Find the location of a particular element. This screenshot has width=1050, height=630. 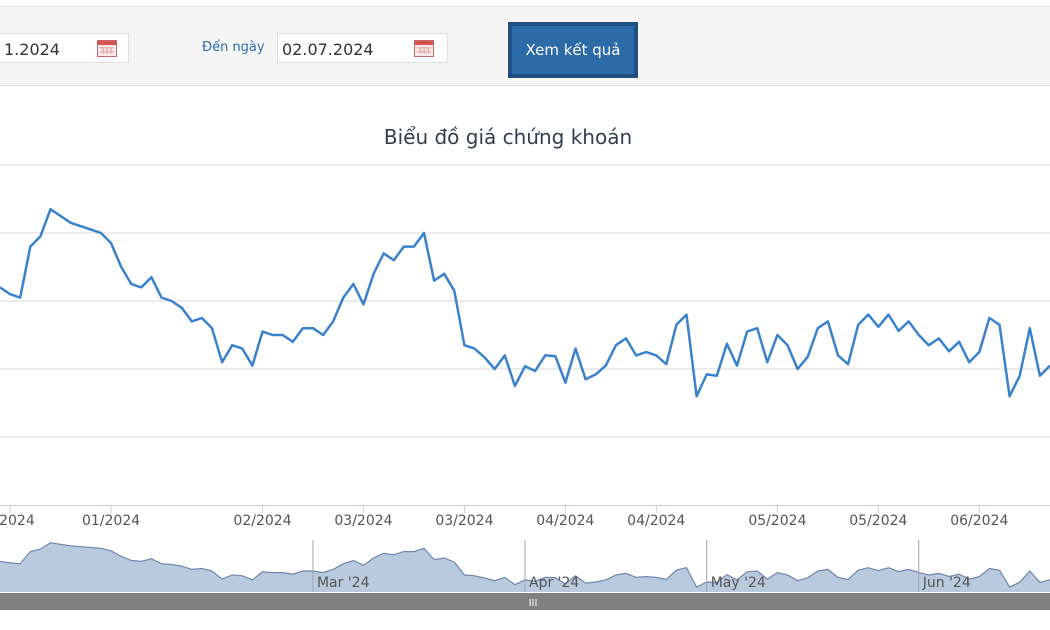

navigator-label: Apr '24 is located at coordinates (554, 583).